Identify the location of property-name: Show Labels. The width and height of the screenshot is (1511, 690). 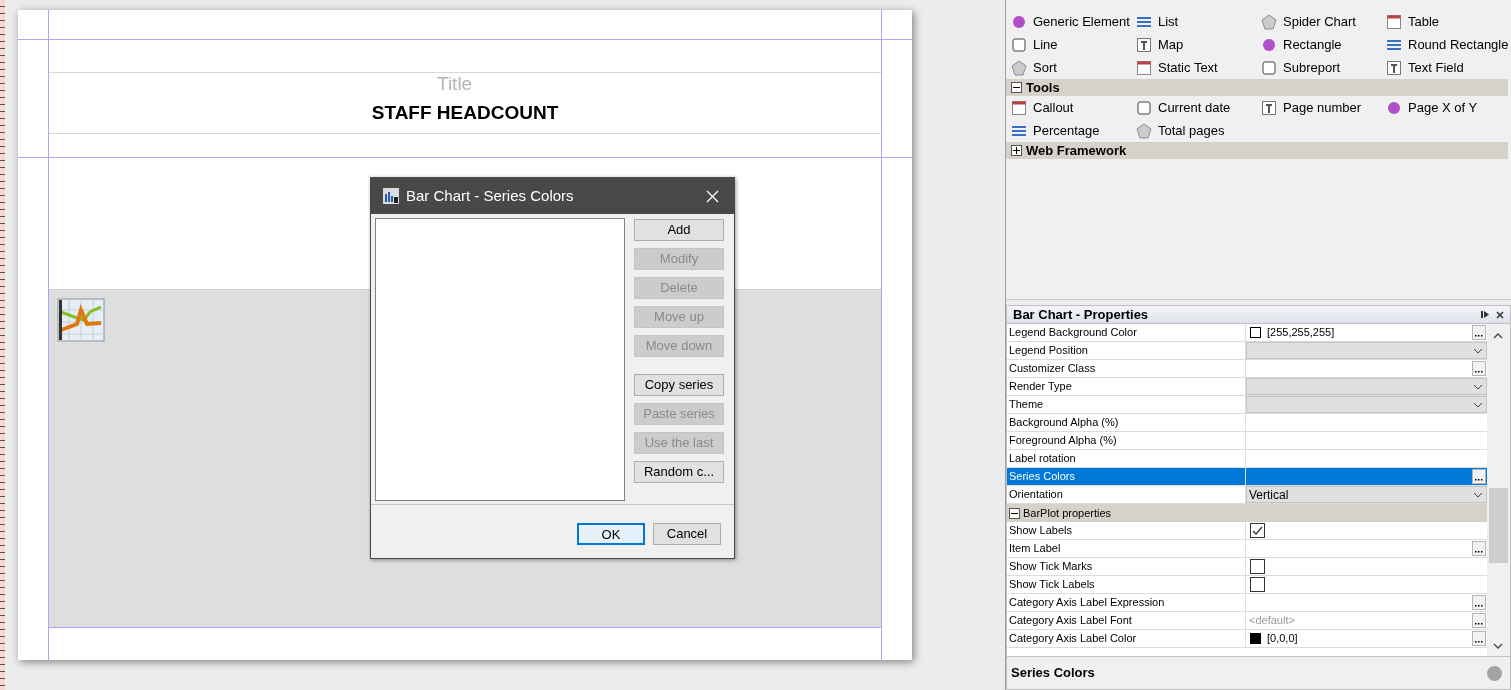
(1126, 530).